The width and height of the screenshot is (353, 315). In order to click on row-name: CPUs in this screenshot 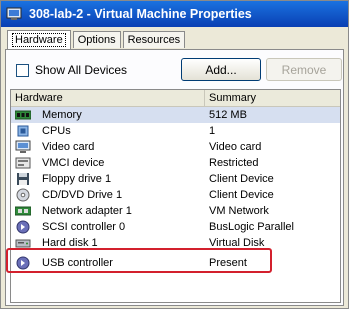, I will do `click(56, 131)`.